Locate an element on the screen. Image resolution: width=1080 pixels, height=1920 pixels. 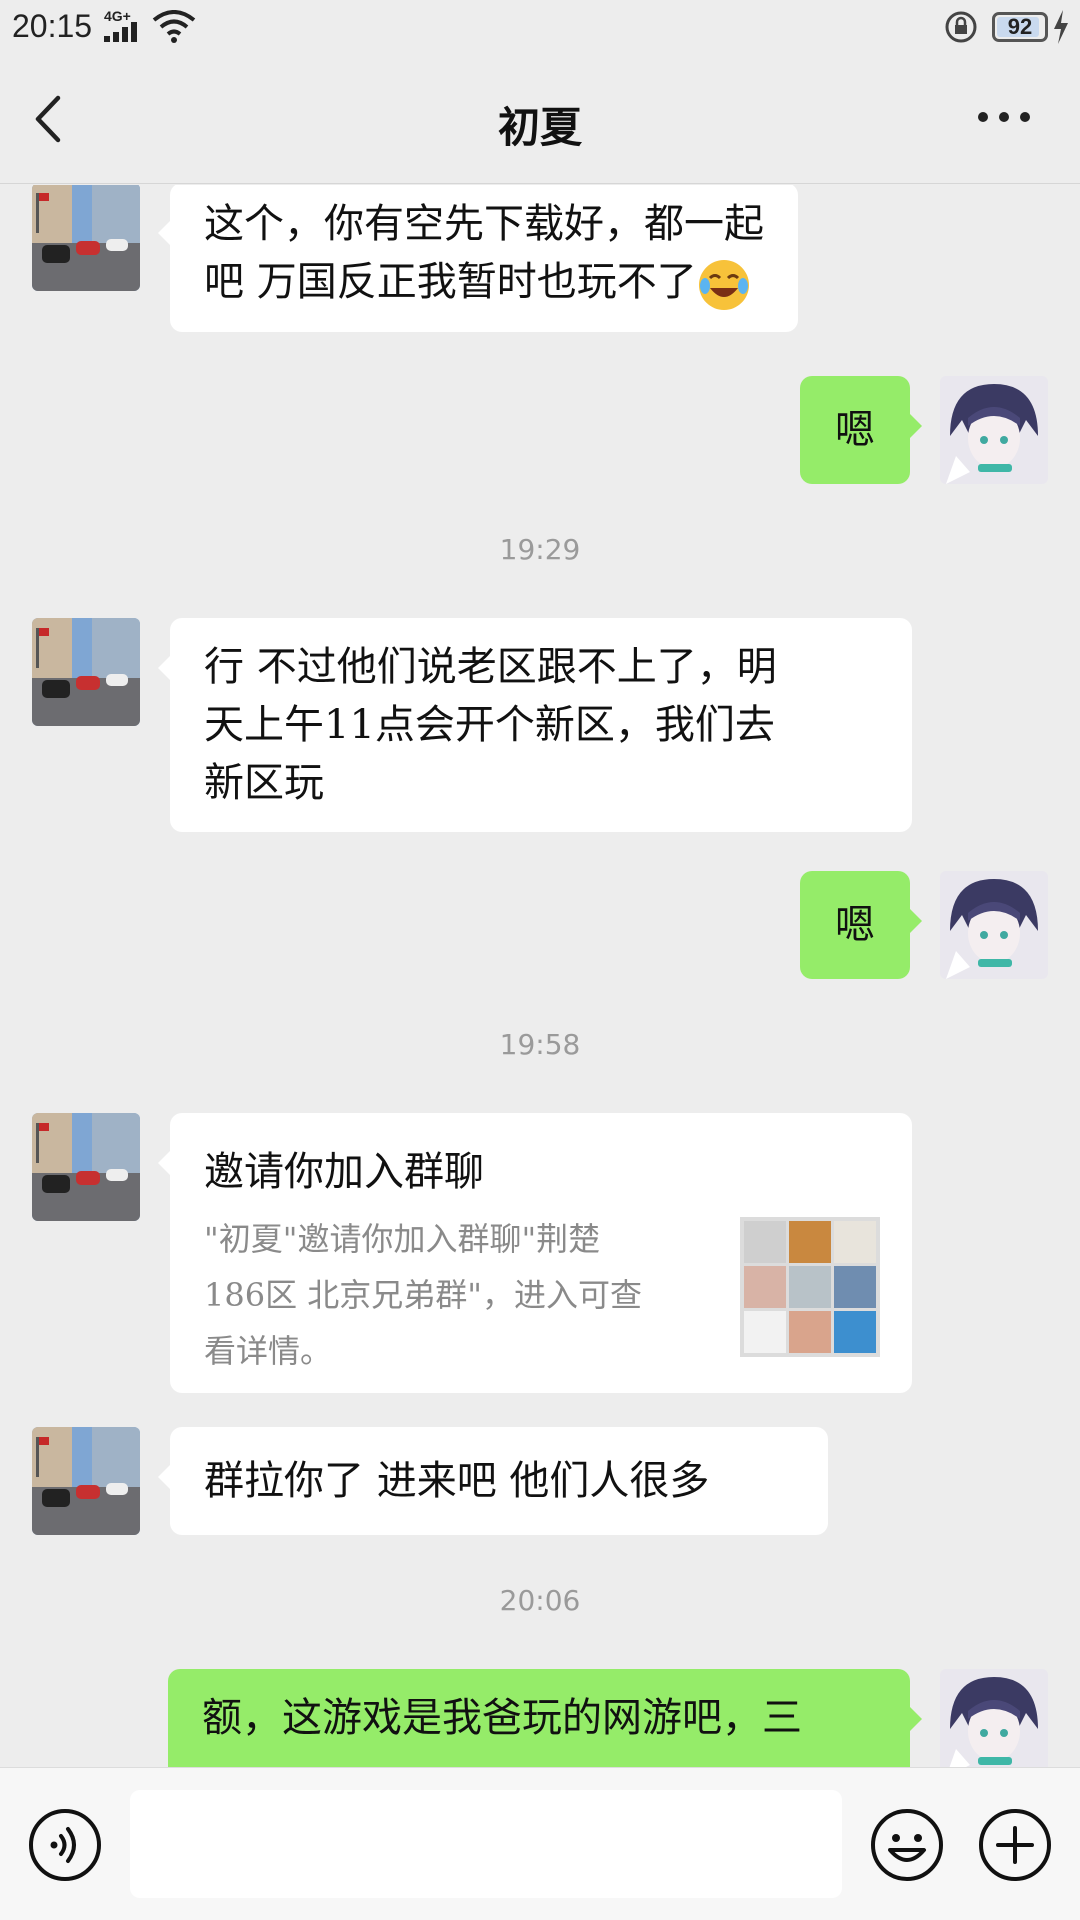
voice-icon is located at coordinates (65, 1845).